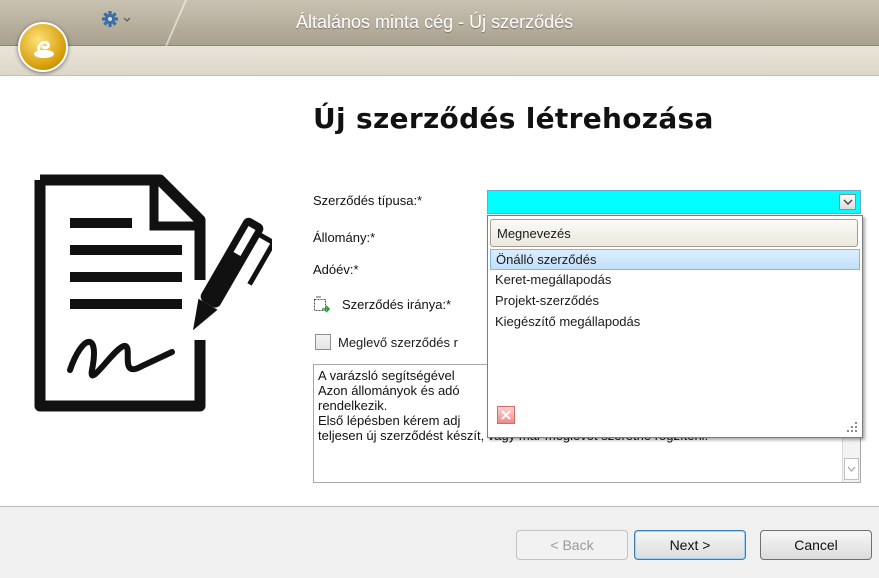 The height and width of the screenshot is (578, 879). I want to click on gear-icon, so click(116, 19).